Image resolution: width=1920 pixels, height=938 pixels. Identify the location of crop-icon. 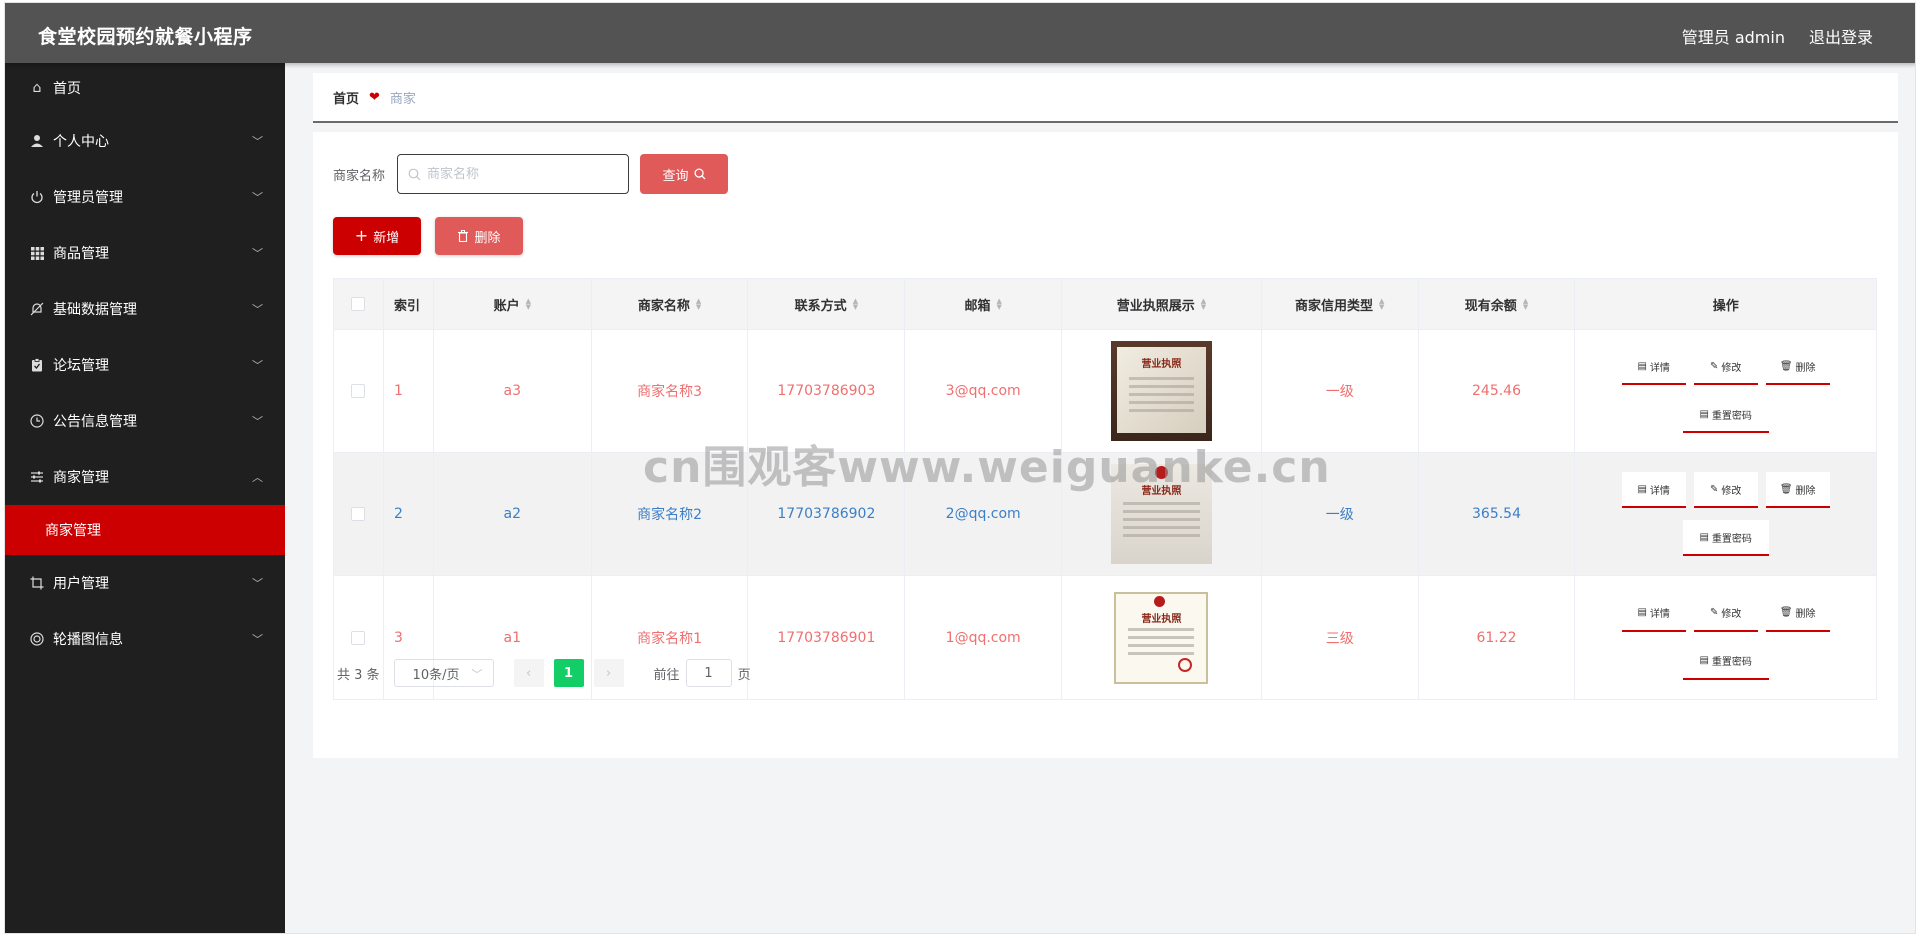
(37, 583).